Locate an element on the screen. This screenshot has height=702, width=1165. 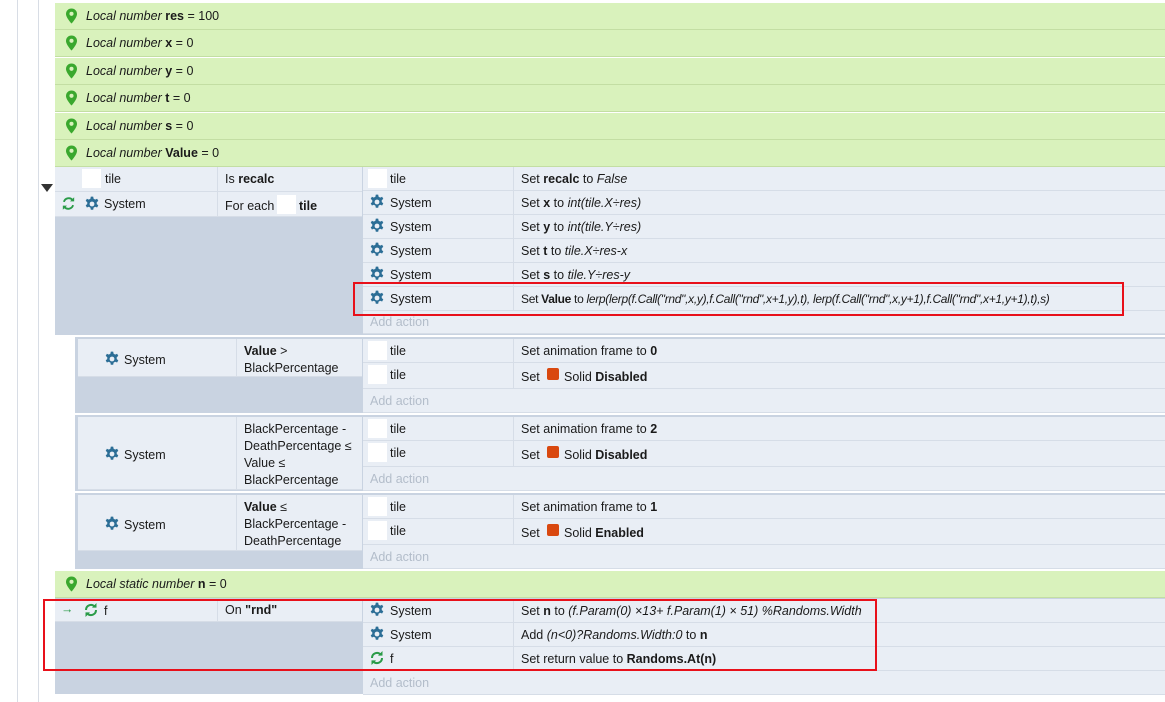
condition-row: tile Is recalc is located at coordinates (208, 179).